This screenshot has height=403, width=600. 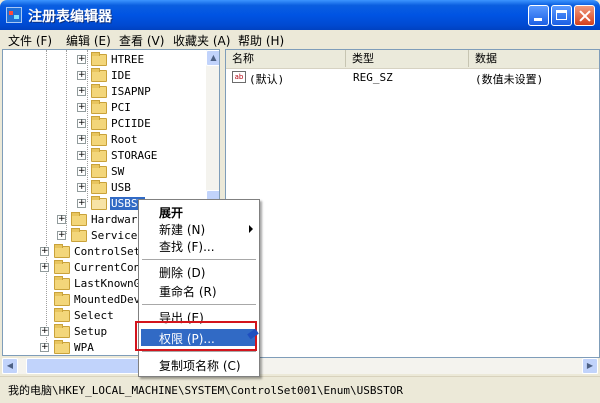 I want to click on tree-item-storage: + STORAGE, so click(x=103, y=156).